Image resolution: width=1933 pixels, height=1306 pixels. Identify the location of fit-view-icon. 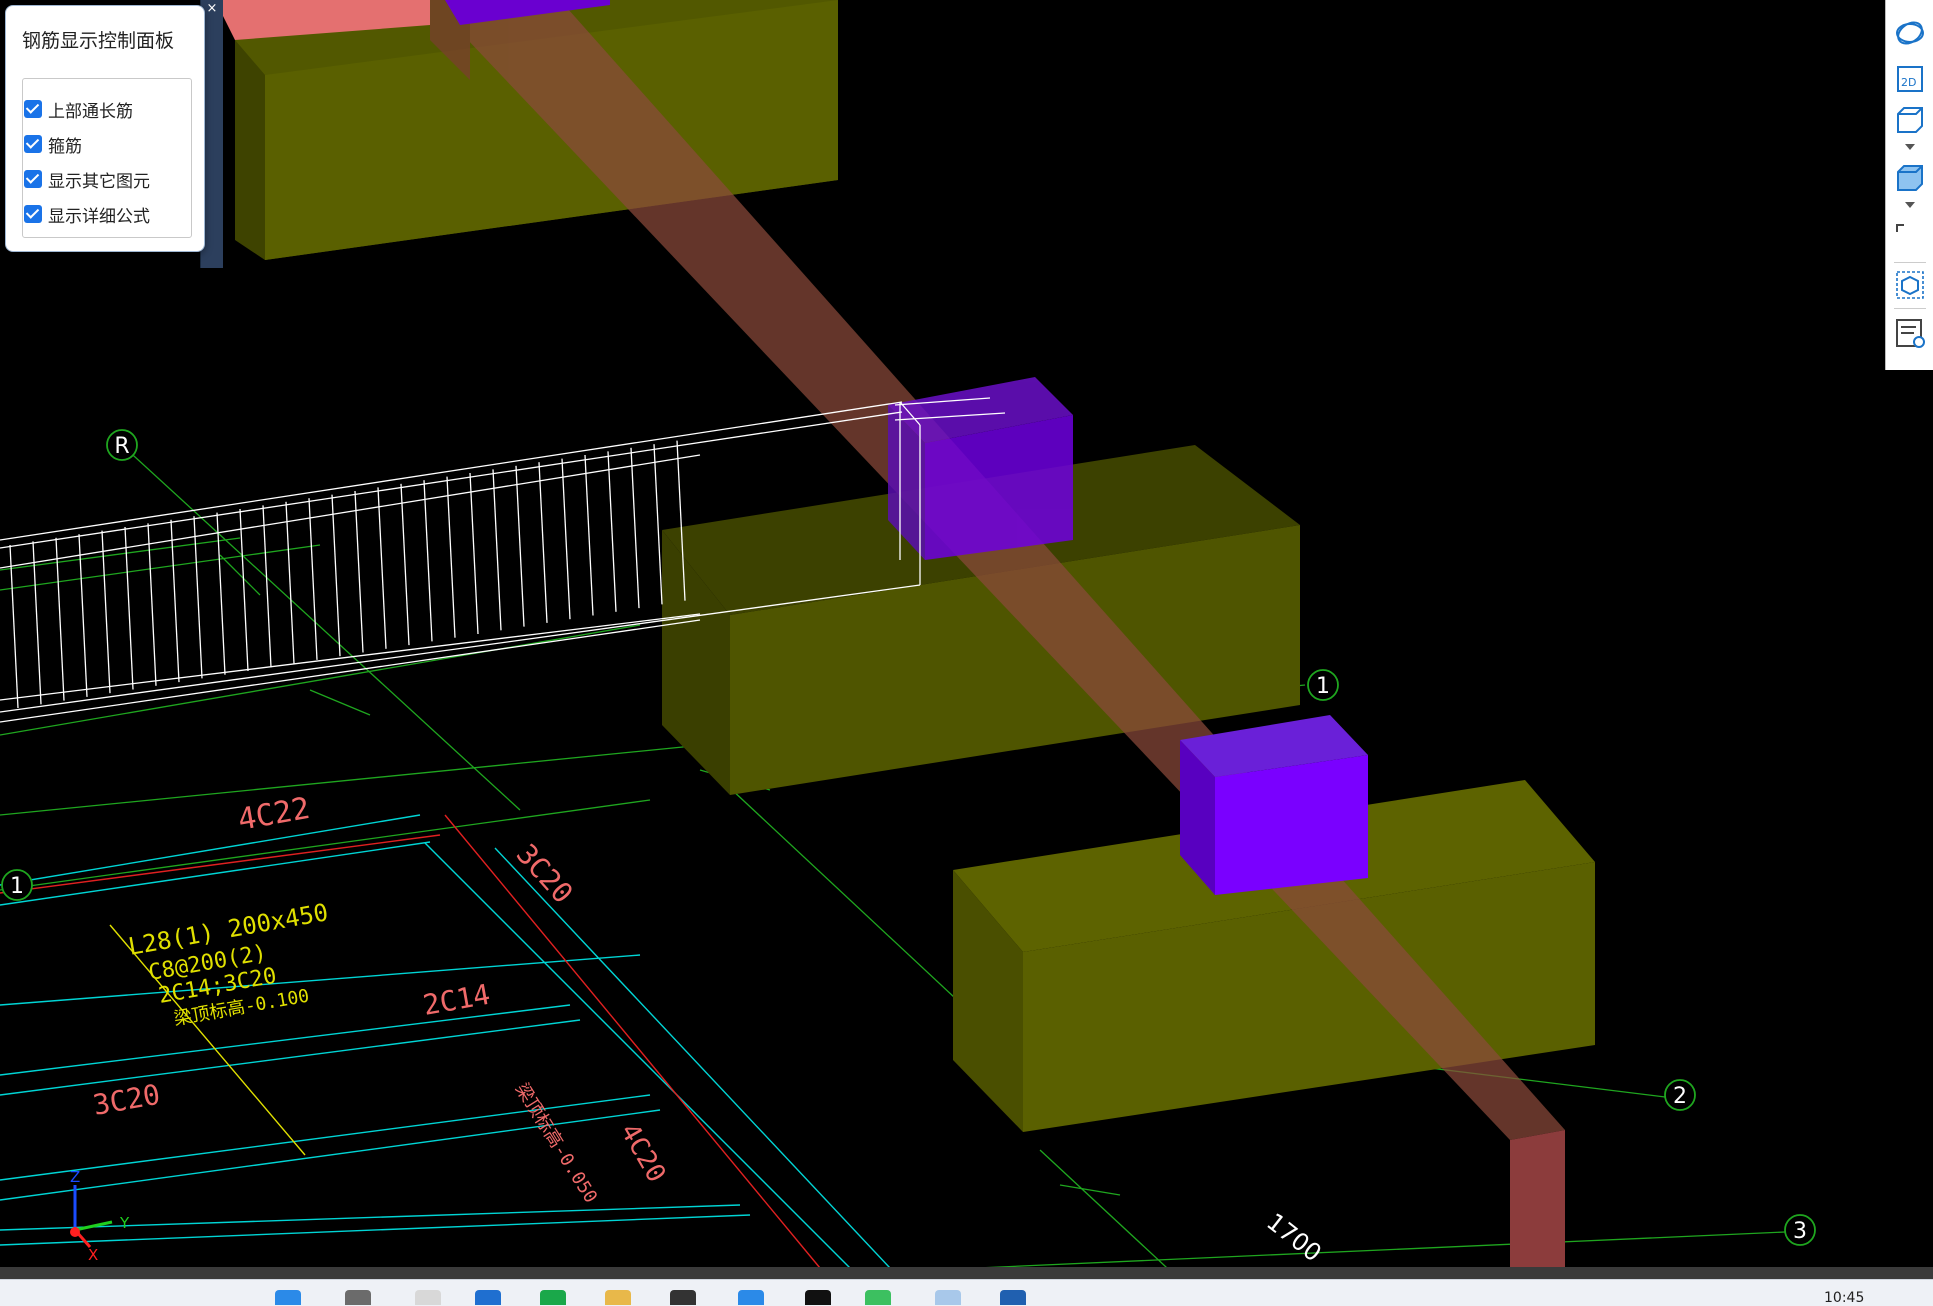
(1910, 237).